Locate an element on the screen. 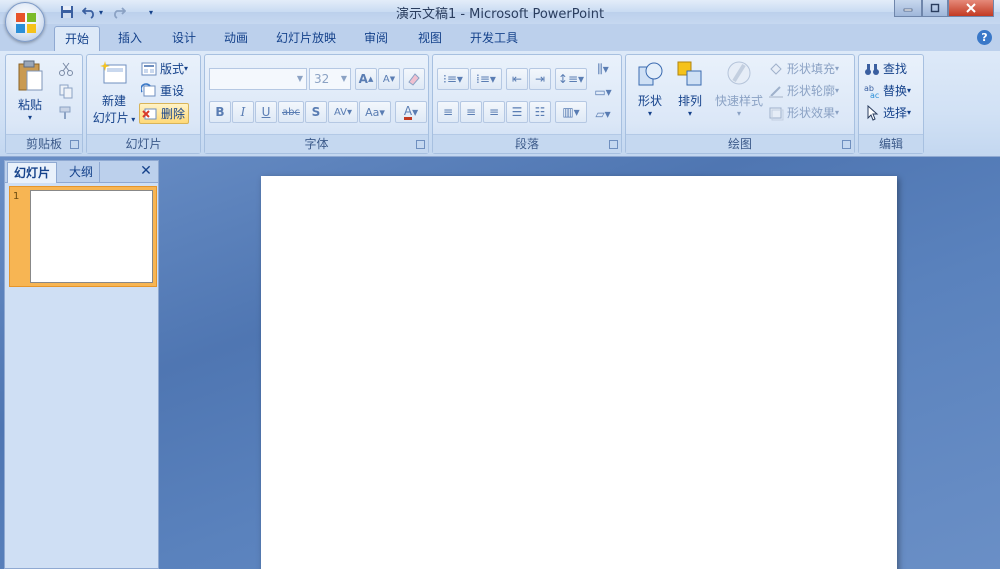 The width and height of the screenshot is (1000, 569). title-bar: ▾ ▾ 演示文稿1 - Microsoft PowerPoint is located at coordinates (500, 12).